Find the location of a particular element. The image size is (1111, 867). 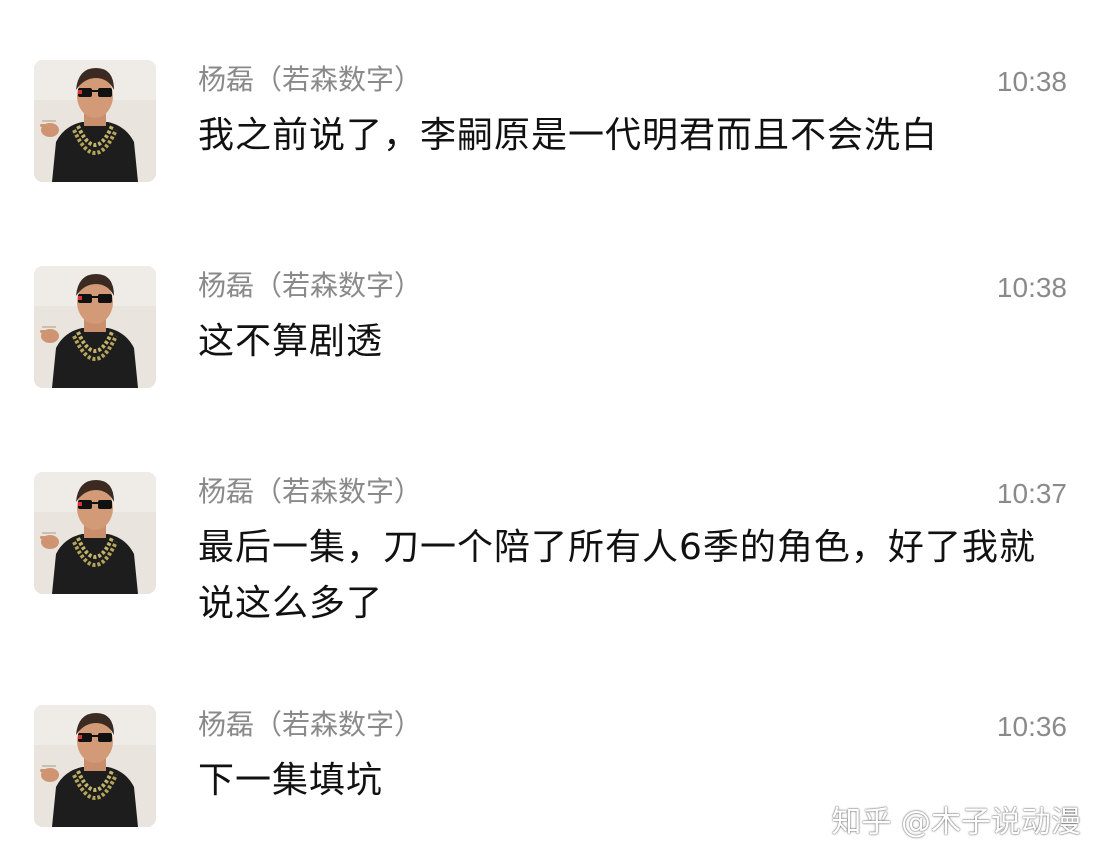

timestamp: 10:36 is located at coordinates (1031, 726).